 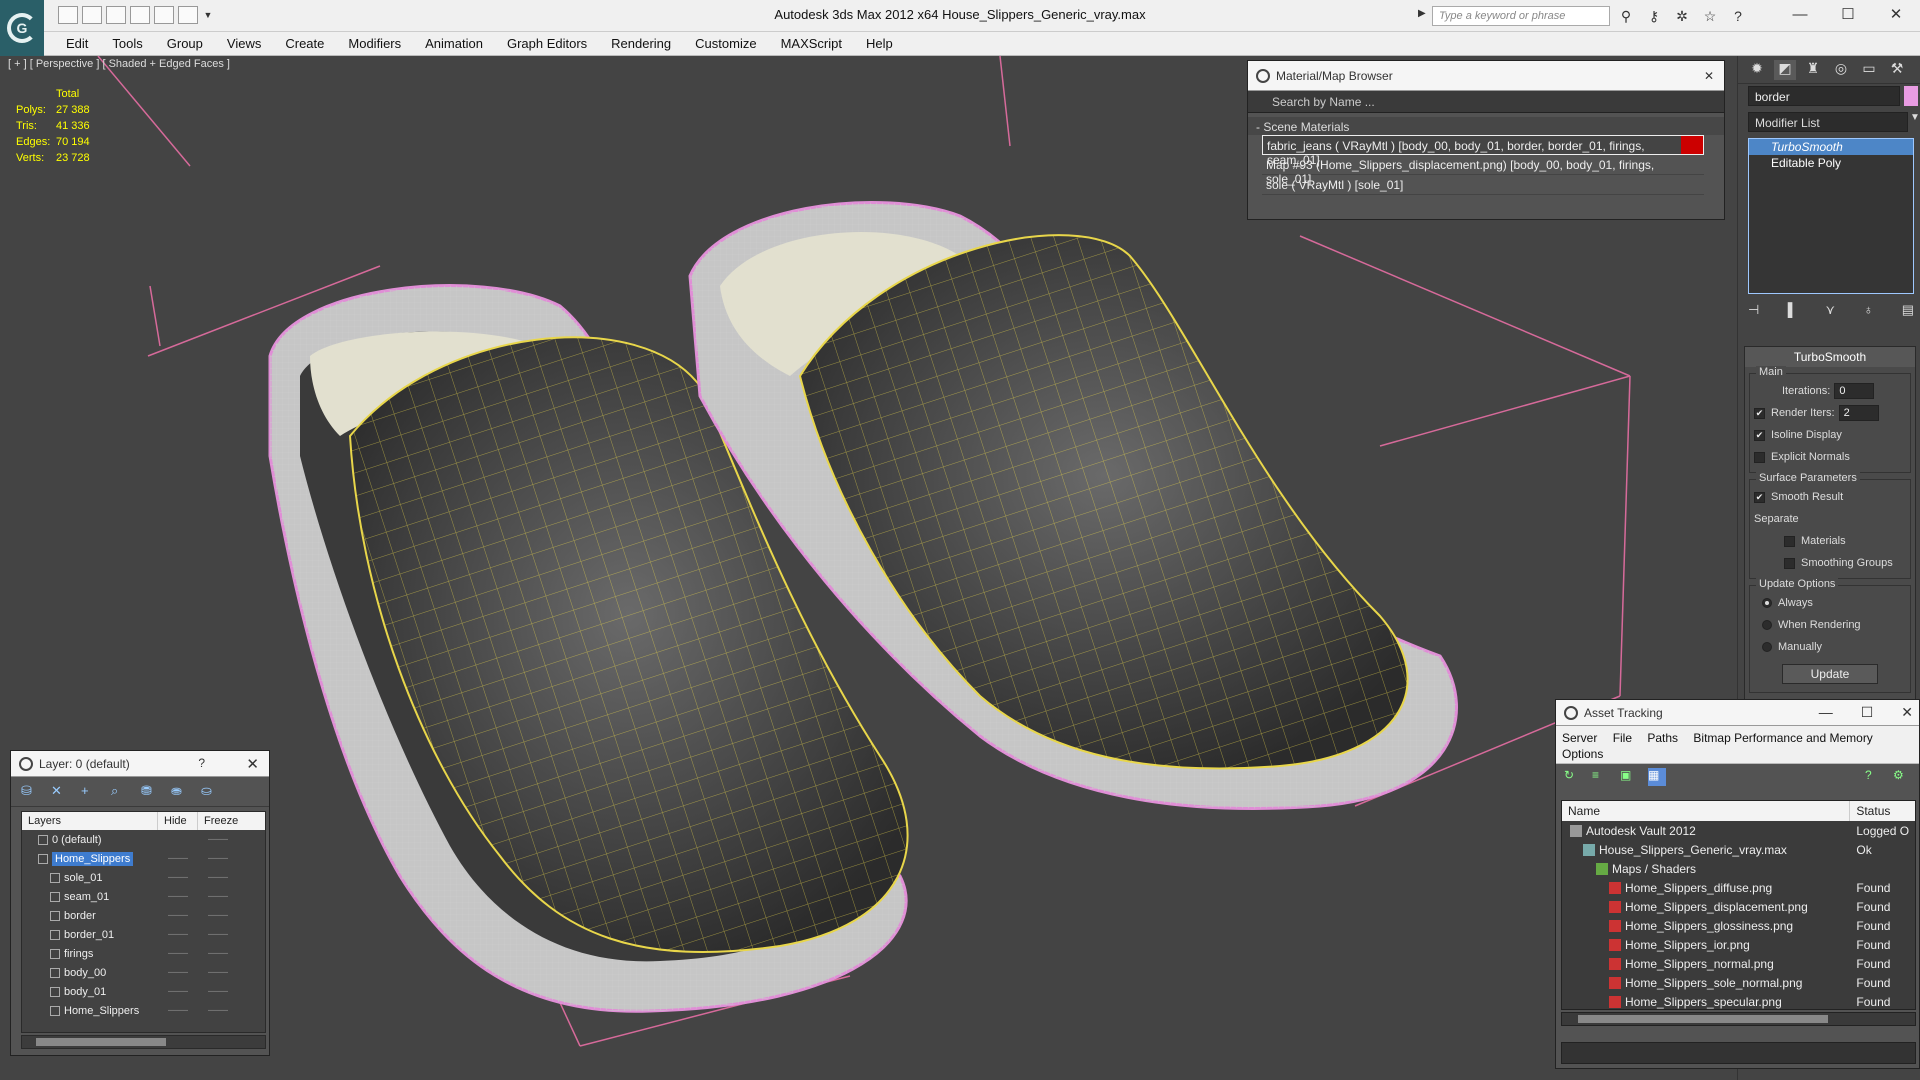 I want to click on maximize-icon: ☐, so click(x=1867, y=712).